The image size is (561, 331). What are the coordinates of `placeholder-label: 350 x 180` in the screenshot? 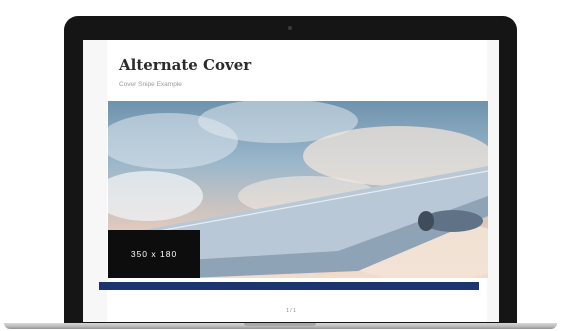 It's located at (154, 254).